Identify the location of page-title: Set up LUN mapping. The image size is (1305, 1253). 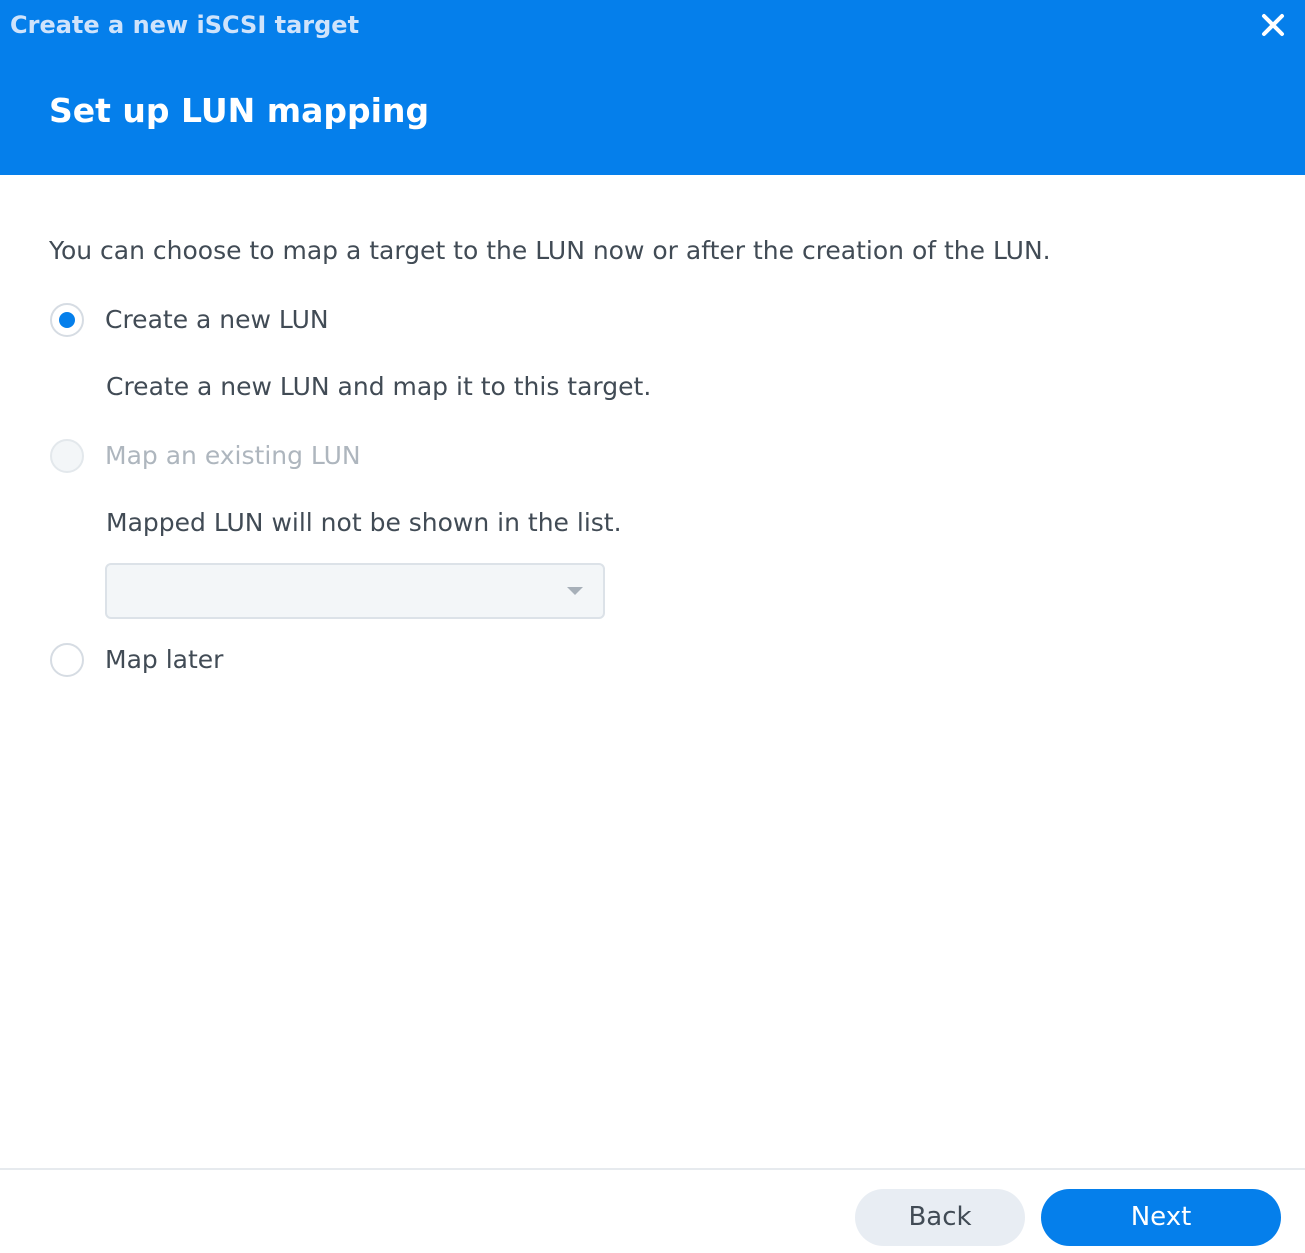
(239, 110).